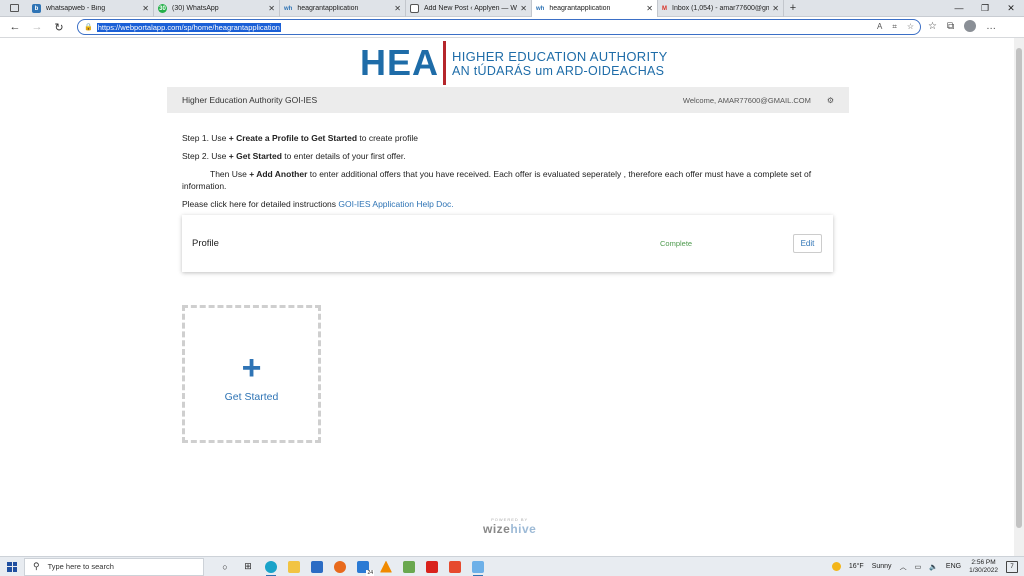 The height and width of the screenshot is (576, 1024). What do you see at coordinates (918, 567) in the screenshot?
I see `network-icon: ▭` at bounding box center [918, 567].